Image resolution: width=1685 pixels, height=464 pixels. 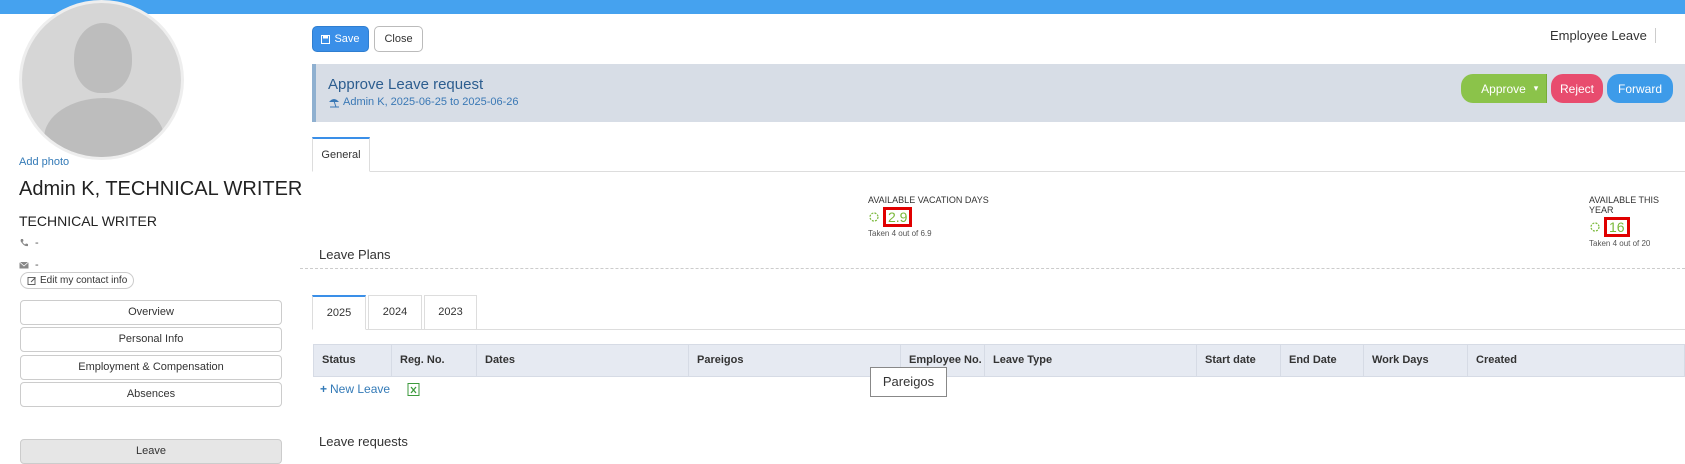 I want to click on employee-name: Admin K, TECHNICAL WRITER, so click(x=161, y=189).